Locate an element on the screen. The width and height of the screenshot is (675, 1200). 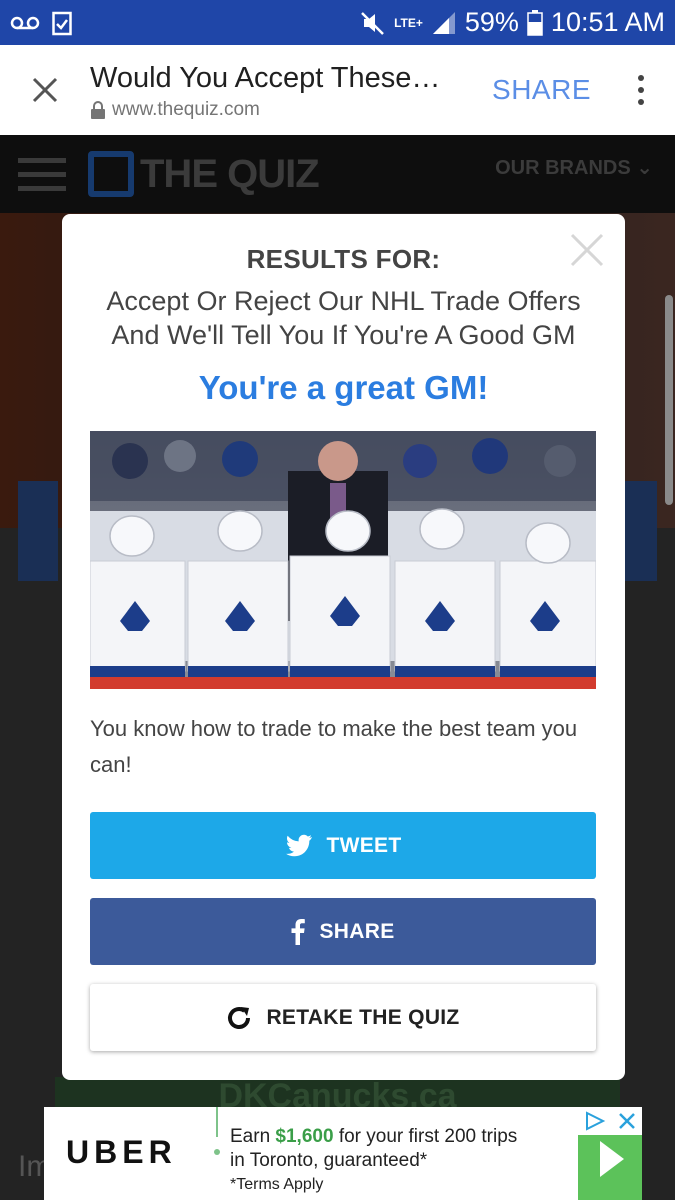
lock-icon is located at coordinates (98, 109).